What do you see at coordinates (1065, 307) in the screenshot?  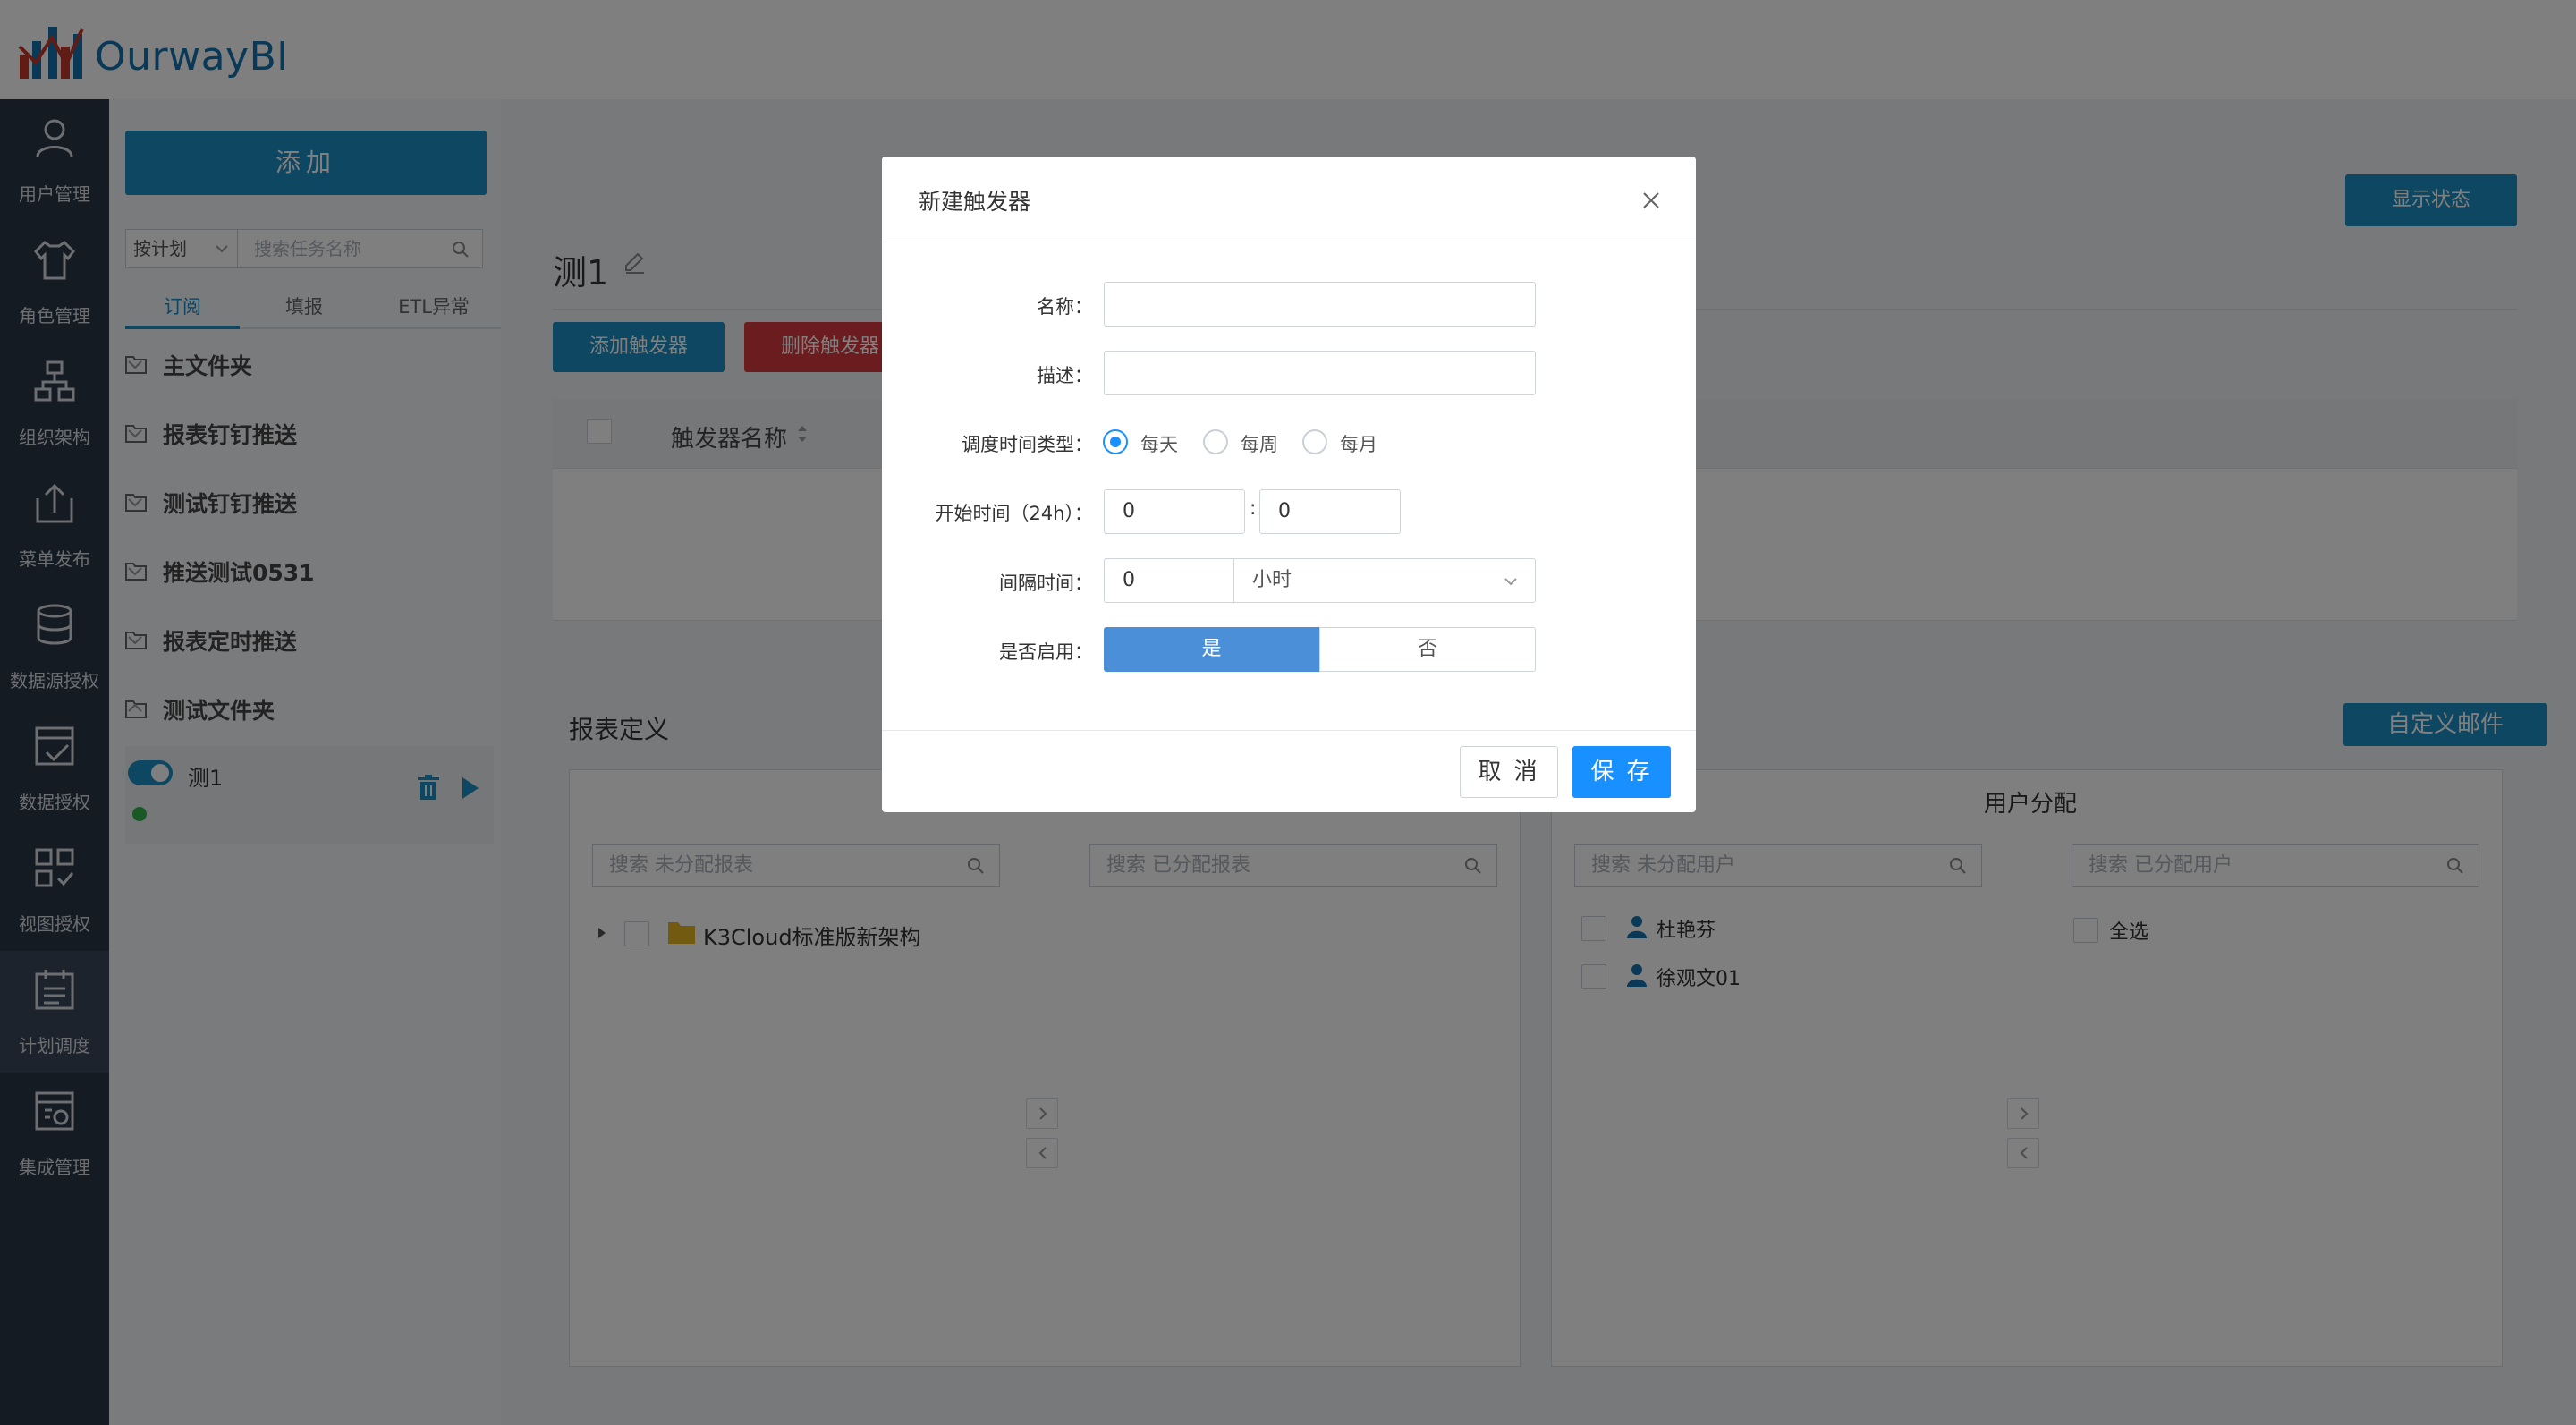 I see `name-label: 名称：` at bounding box center [1065, 307].